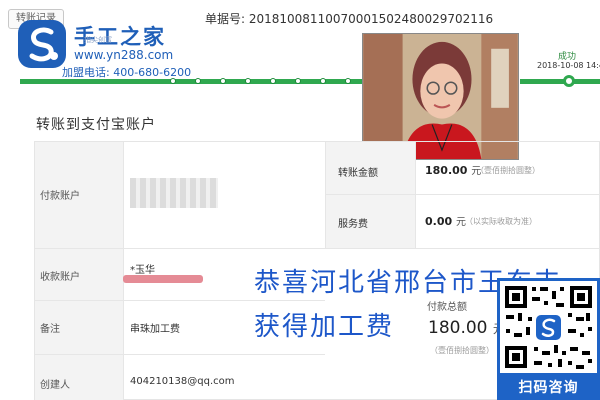 The height and width of the screenshot is (400, 600). I want to click on amount-label-cell, so click(370, 195).